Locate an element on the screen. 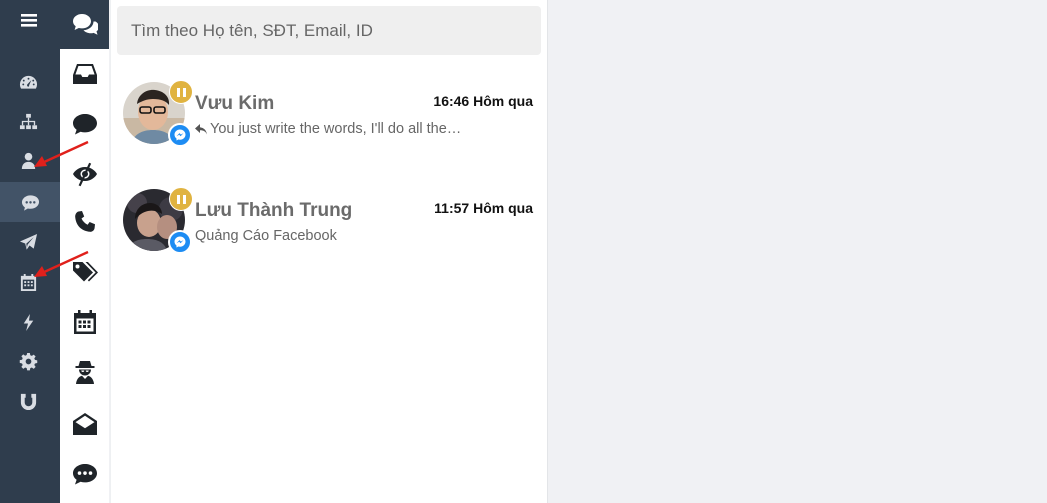  main-sidebar is located at coordinates (31, 251).